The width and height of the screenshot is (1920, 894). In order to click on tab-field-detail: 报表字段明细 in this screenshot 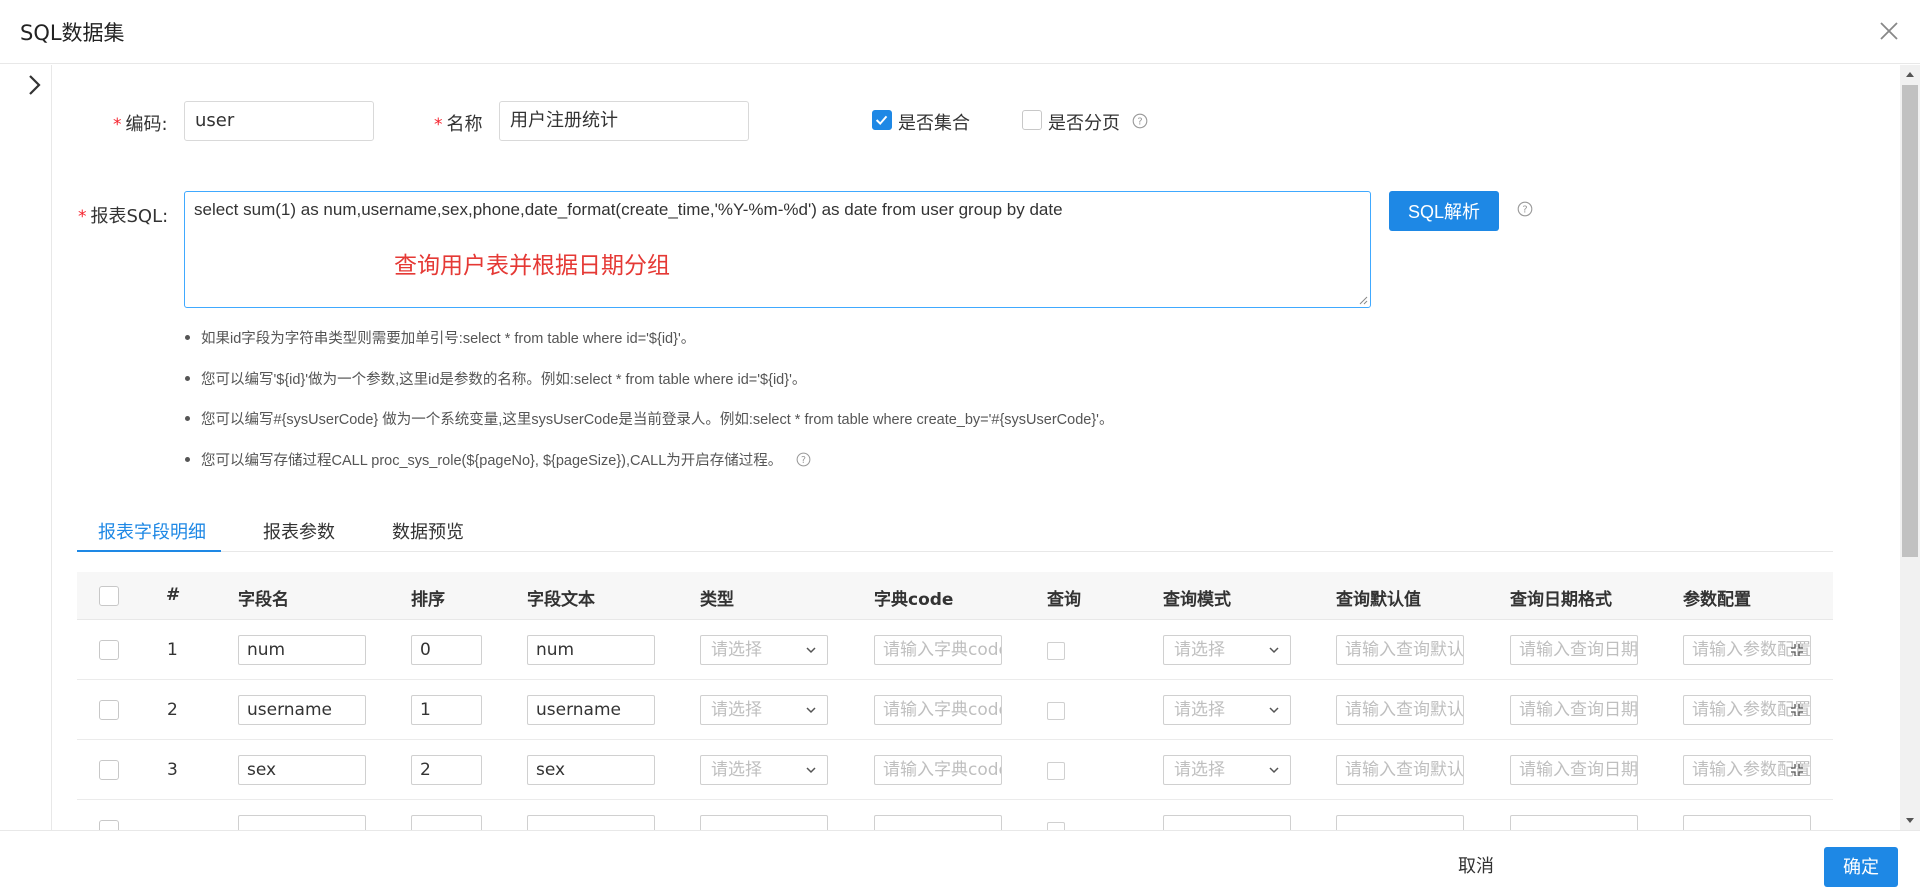, I will do `click(152, 538)`.